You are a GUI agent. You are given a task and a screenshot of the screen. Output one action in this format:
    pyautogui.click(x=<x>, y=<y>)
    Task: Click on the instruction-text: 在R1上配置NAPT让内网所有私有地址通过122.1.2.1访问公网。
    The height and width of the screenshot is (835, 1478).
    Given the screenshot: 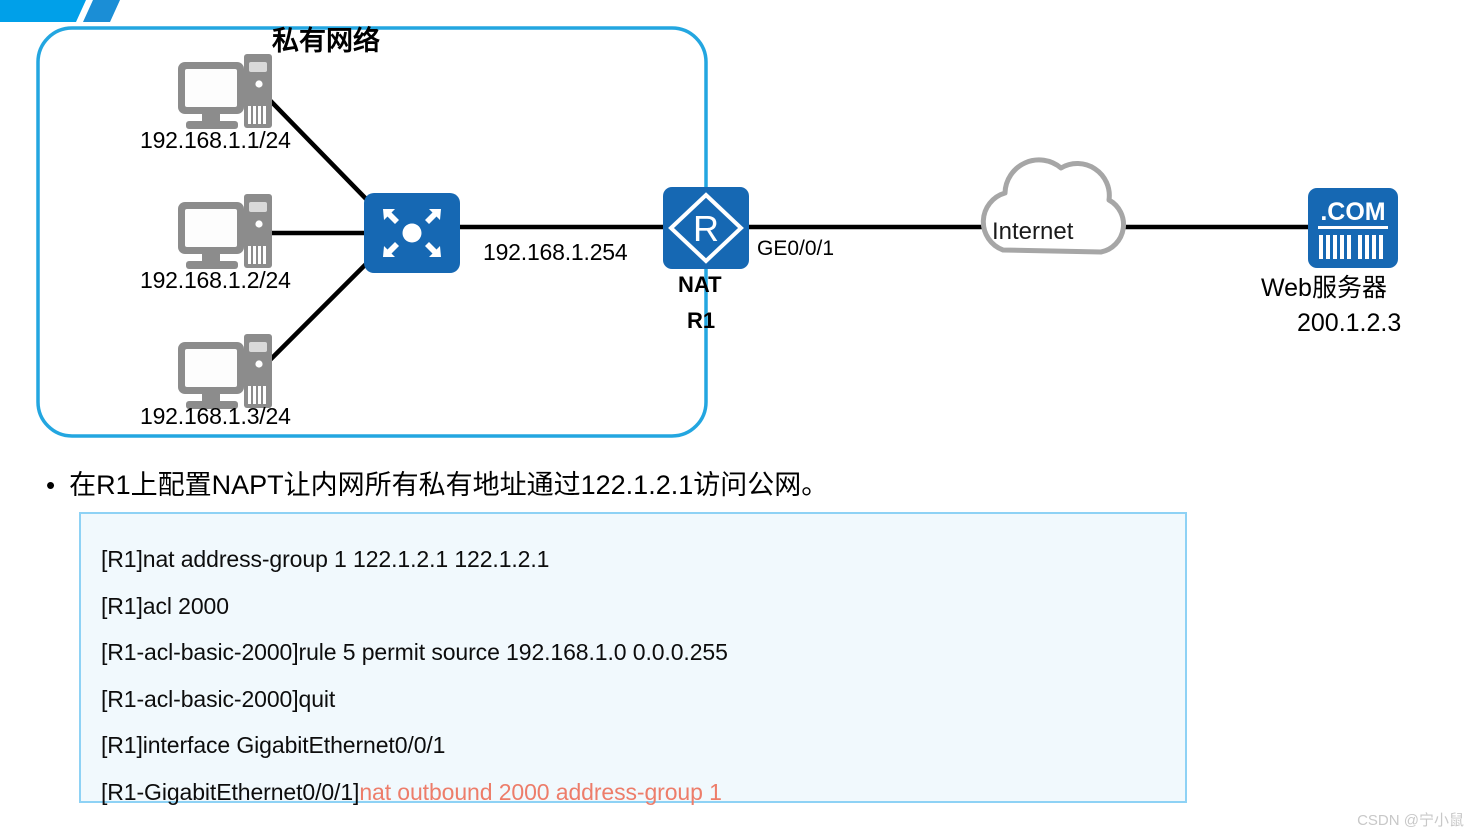 What is the action you would take?
    pyautogui.click(x=449, y=485)
    